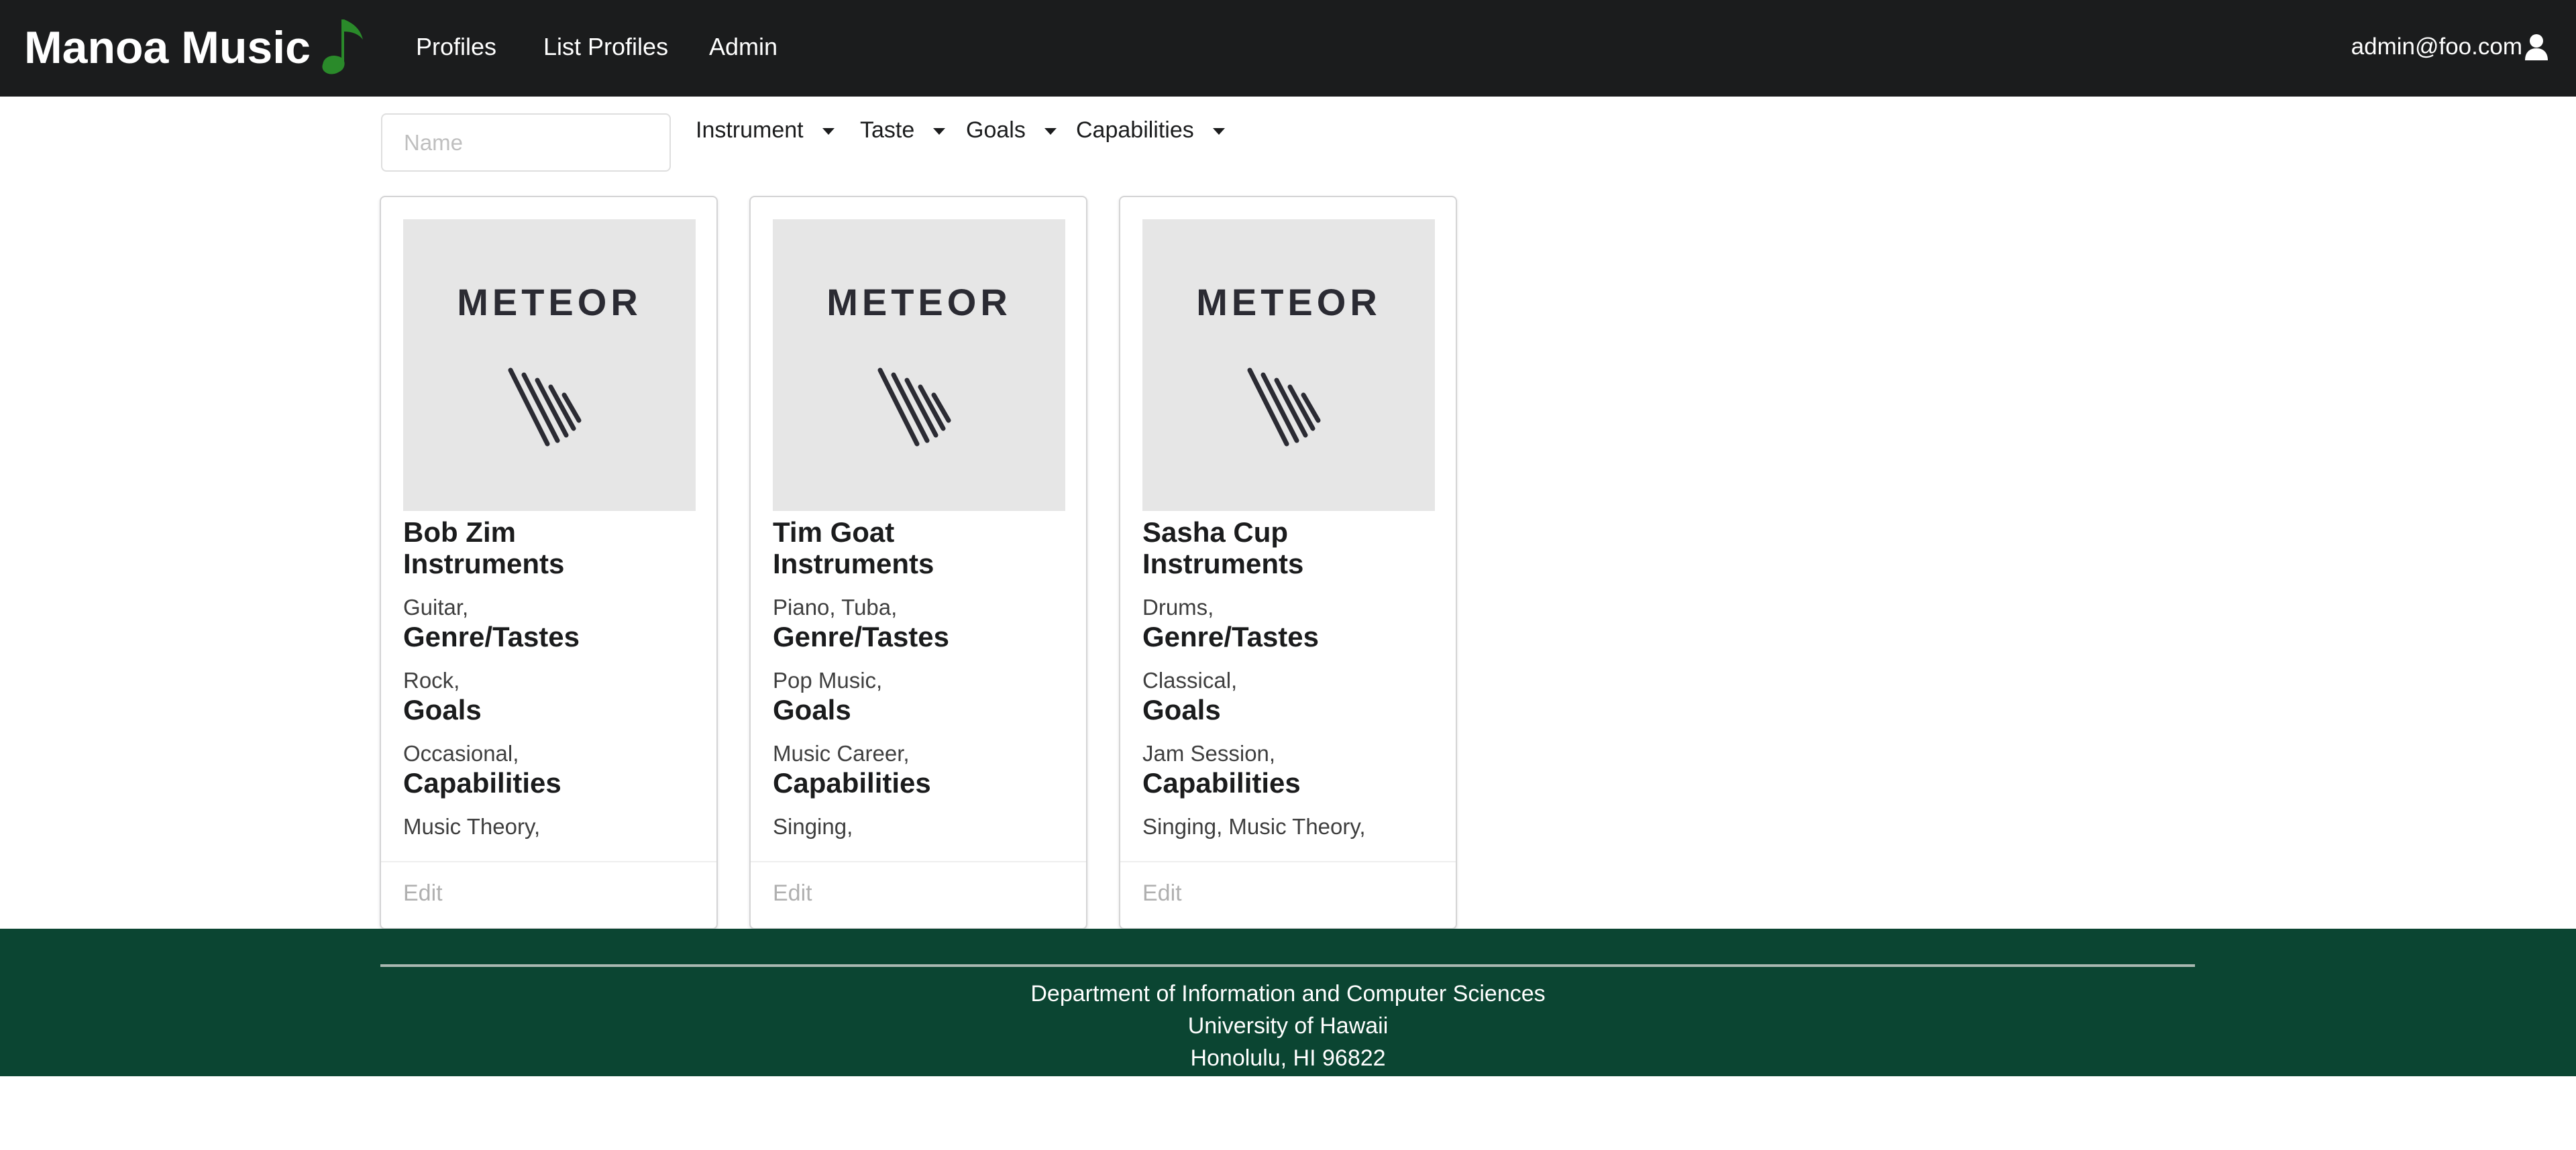  I want to click on brand-title: Manoa Music, so click(167, 48).